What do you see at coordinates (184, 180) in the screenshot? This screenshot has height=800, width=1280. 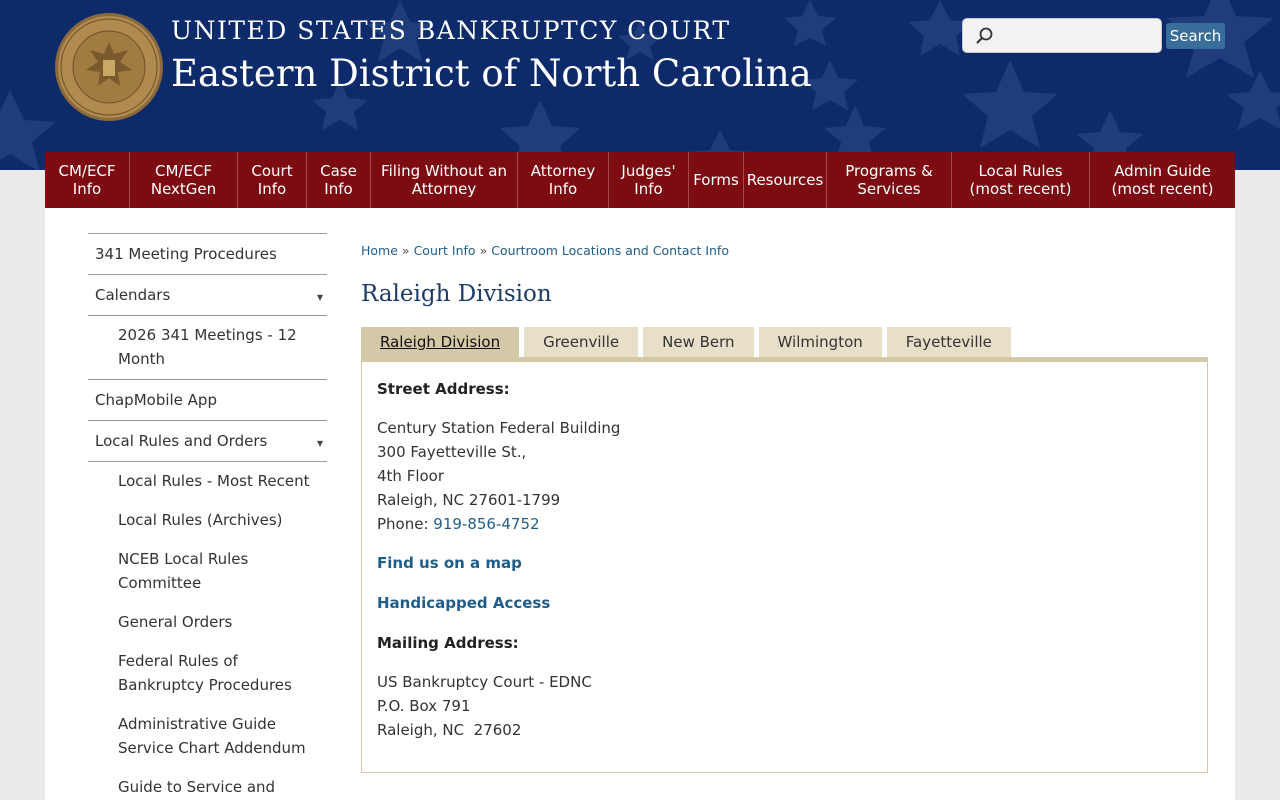 I see `nav-cmecf-nextgen: CM/ECF NextGen` at bounding box center [184, 180].